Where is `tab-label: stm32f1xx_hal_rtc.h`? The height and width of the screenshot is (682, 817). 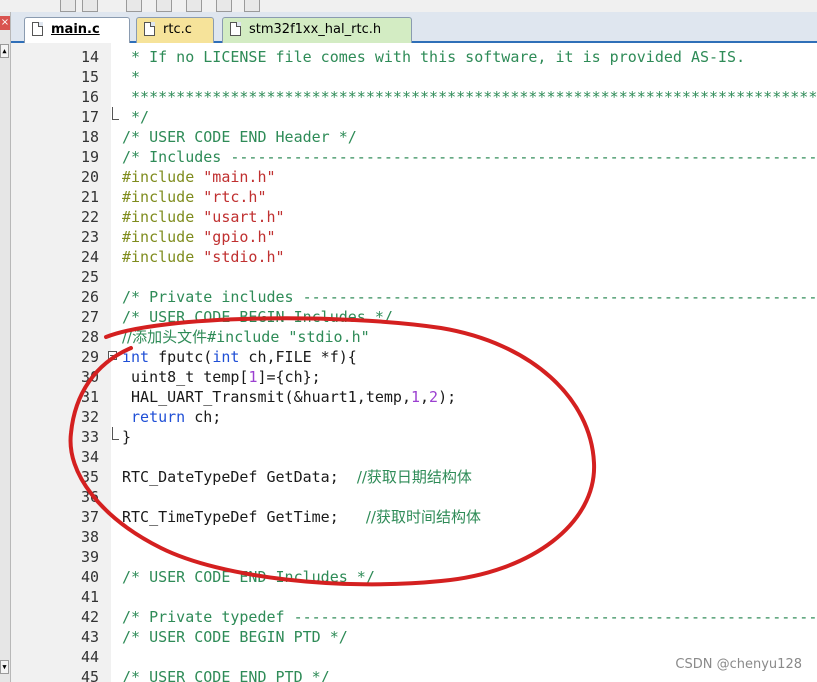 tab-label: stm32f1xx_hal_rtc.h is located at coordinates (315, 29).